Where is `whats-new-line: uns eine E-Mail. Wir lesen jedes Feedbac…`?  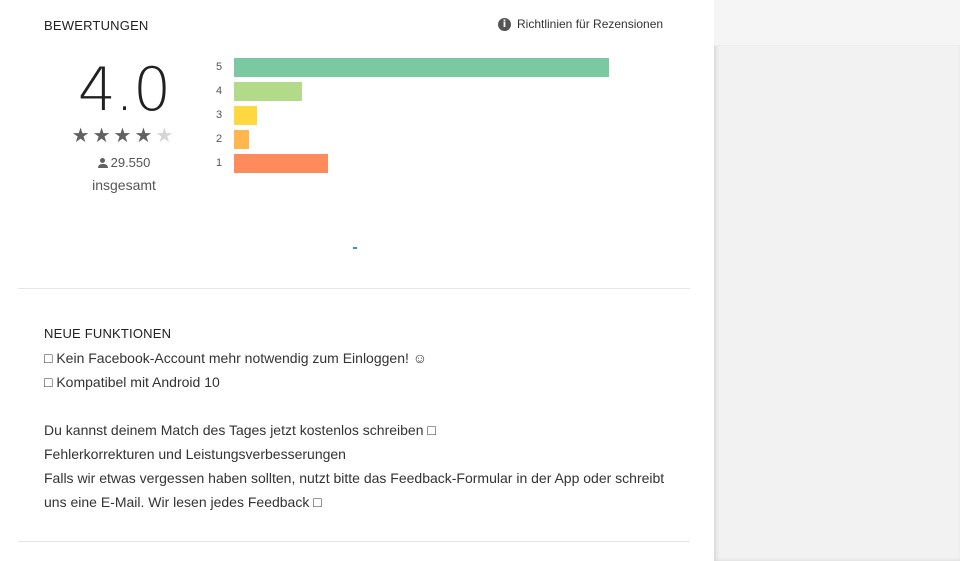 whats-new-line: uns eine E-Mail. Wir lesen jedes Feedbac… is located at coordinates (183, 502).